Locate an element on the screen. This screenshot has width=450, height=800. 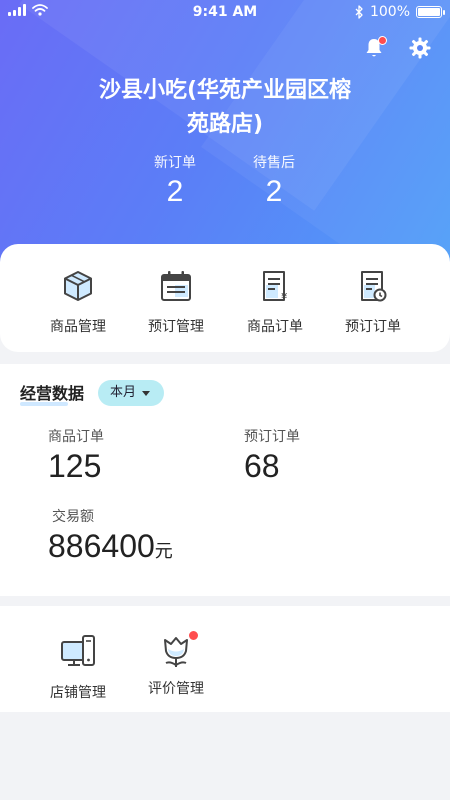
review-badge is located at coordinates (193, 635).